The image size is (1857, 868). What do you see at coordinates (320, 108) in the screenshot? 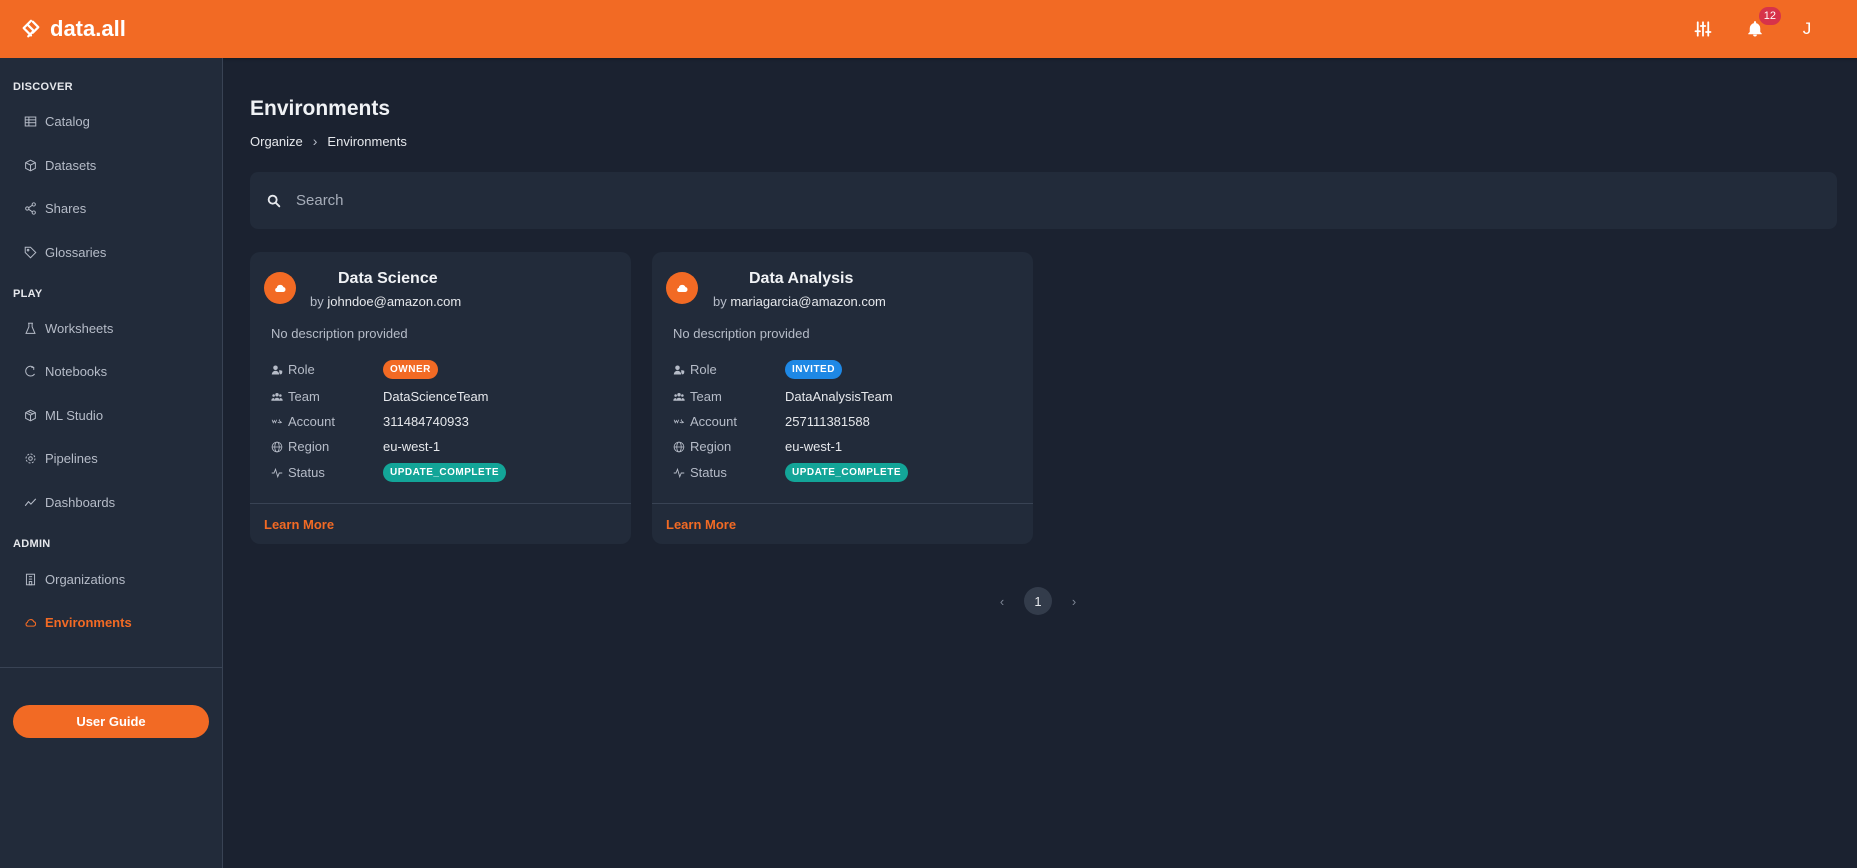
I see `page-title: Environments` at bounding box center [320, 108].